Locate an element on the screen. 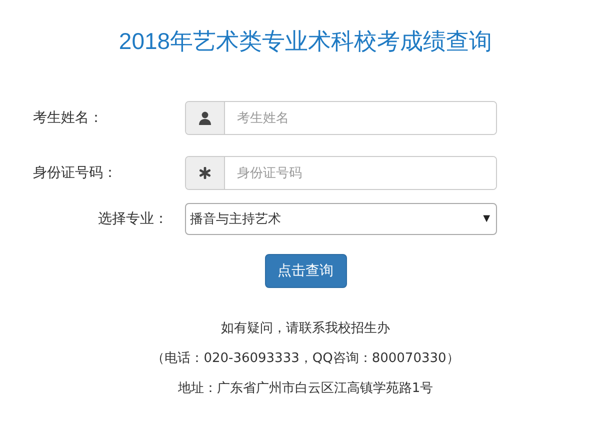 This screenshot has height=429, width=611. field-label: 考生姓名： is located at coordinates (68, 118).